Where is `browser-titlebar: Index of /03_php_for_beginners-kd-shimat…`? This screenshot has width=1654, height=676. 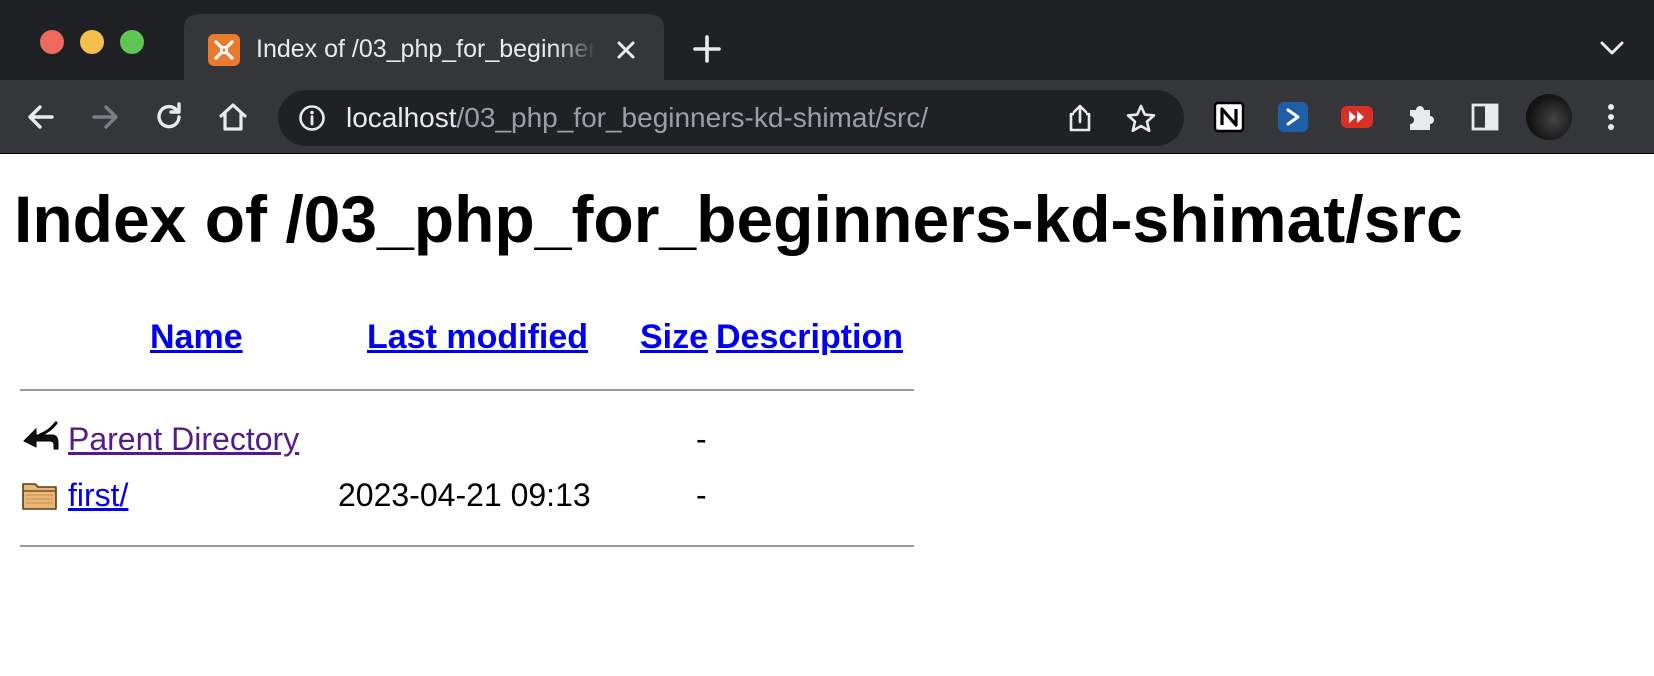 browser-titlebar: Index of /03_php_for_beginners-kd-shimat… is located at coordinates (827, 40).